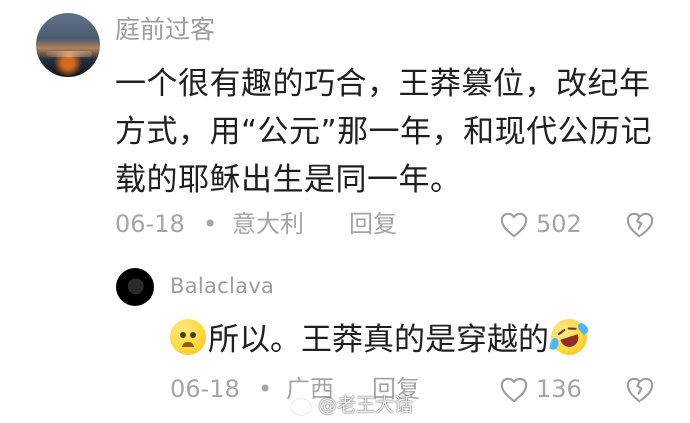 This screenshot has height=423, width=690. Describe the element at coordinates (188, 337) in the screenshot. I see `worried-face-emoji` at that location.